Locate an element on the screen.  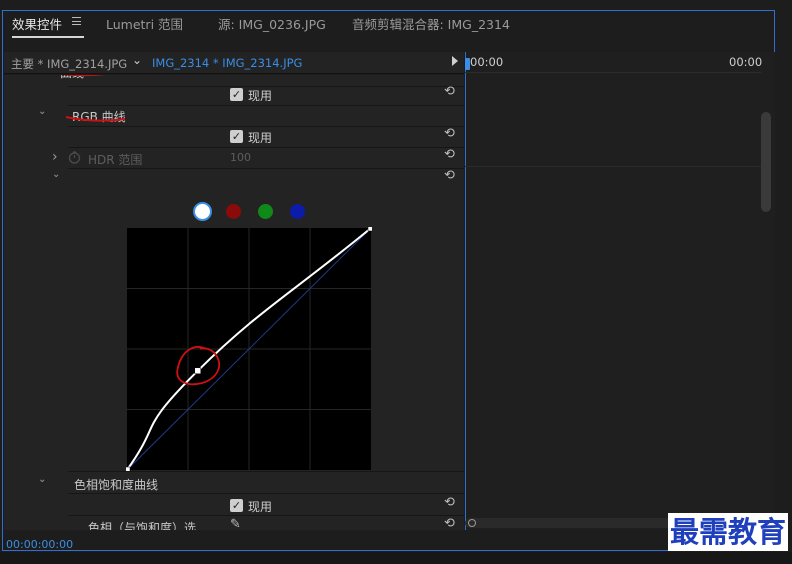
hdr-range-value: 100 is located at coordinates (240, 157).